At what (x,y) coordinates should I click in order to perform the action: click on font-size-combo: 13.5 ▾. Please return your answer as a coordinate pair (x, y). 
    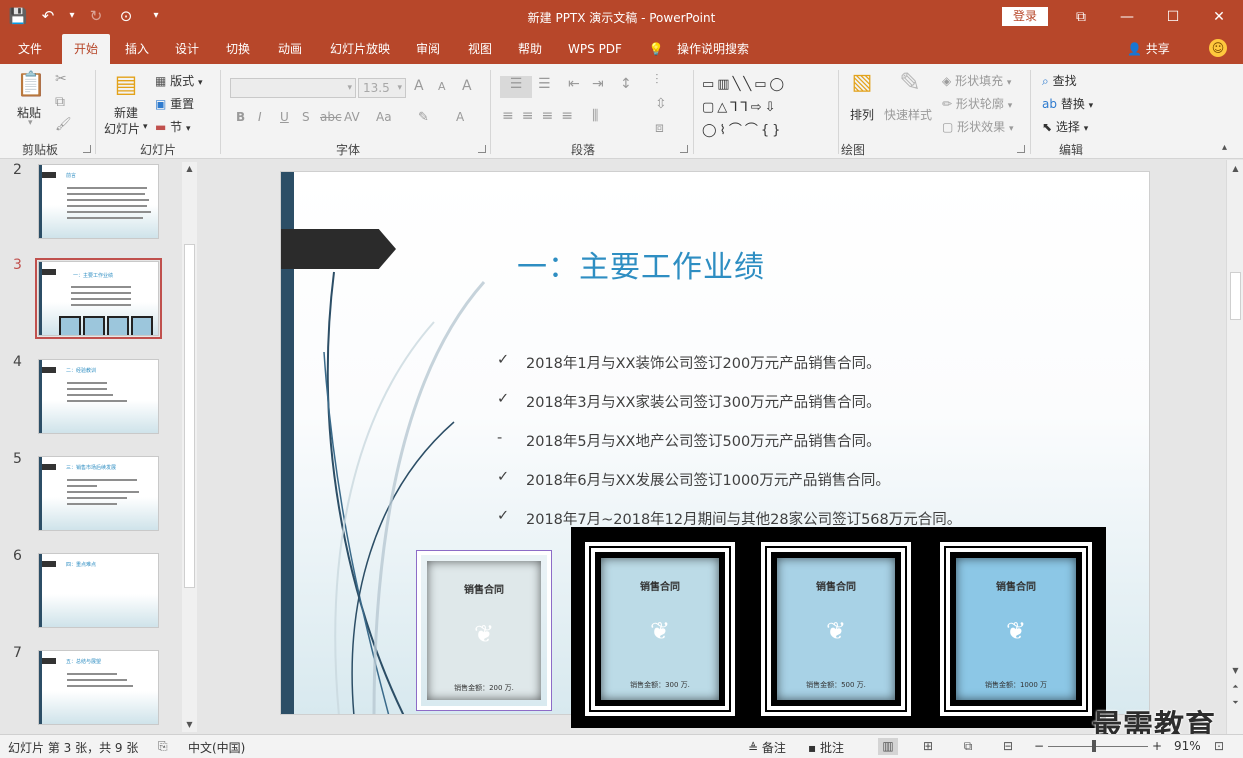
    Looking at the image, I should click on (382, 88).